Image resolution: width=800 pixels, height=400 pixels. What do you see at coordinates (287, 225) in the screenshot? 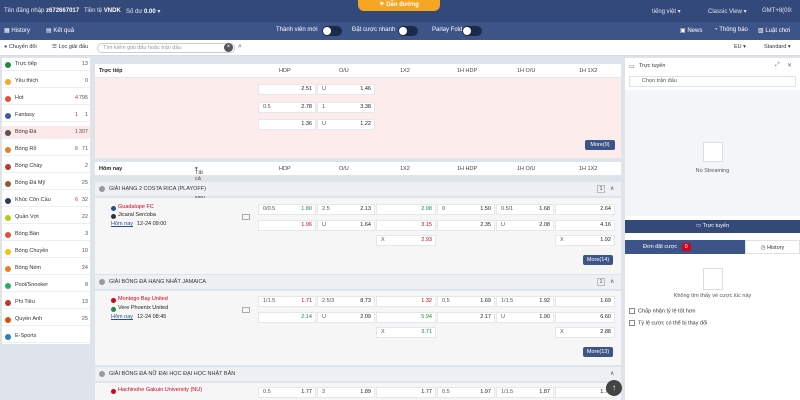
I see `odds-cell: 1.96` at bounding box center [287, 225].